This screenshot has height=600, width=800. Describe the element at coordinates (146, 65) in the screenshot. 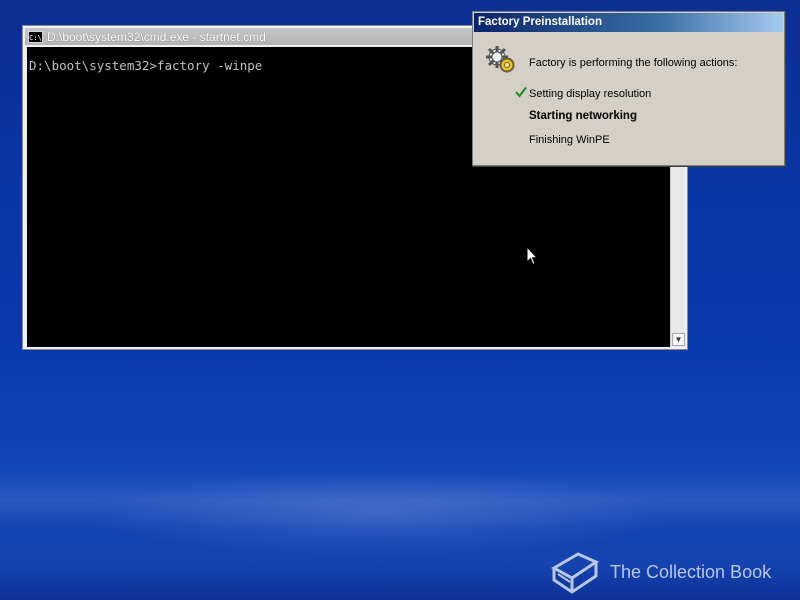

I see `cmd-line: D:\boot\system32>factory -winpe` at that location.